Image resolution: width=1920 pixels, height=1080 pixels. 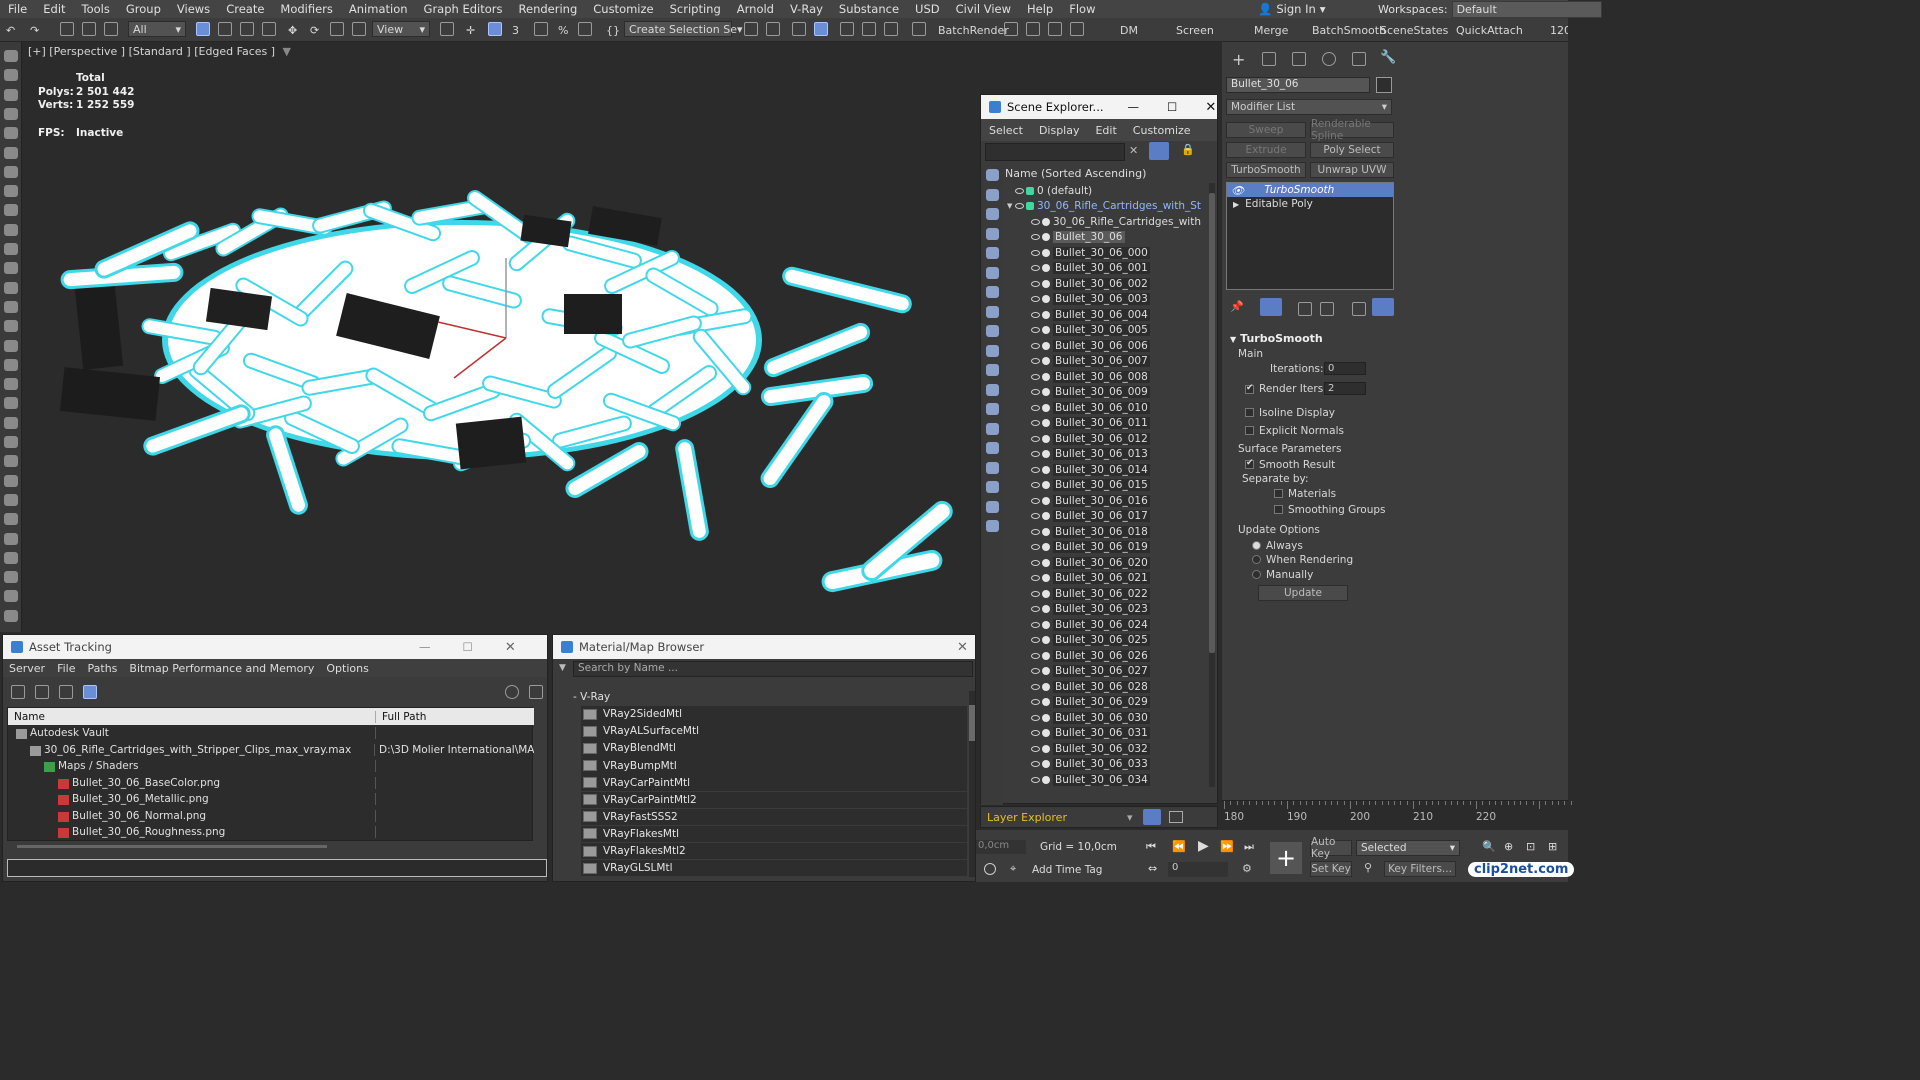 I want to click on poly-select-button: Poly Select, so click(x=1352, y=150).